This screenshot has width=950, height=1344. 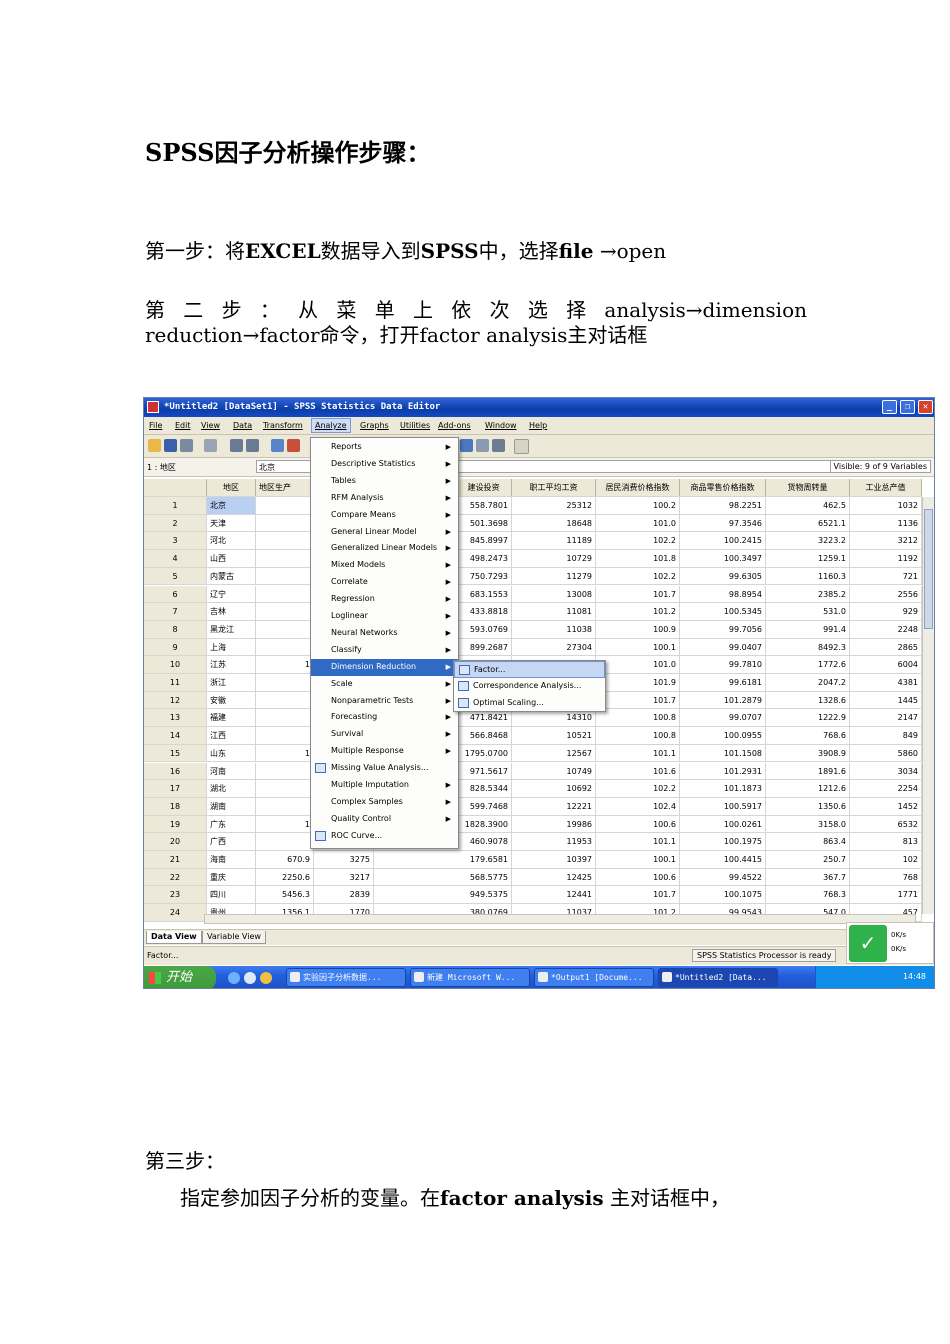 I want to click on table-cell: 101.2931, so click(x=723, y=771).